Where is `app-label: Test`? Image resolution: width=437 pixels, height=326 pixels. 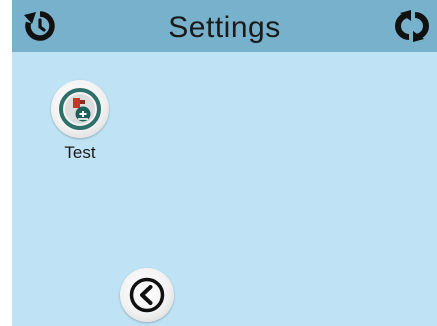
app-label: Test is located at coordinates (80, 152).